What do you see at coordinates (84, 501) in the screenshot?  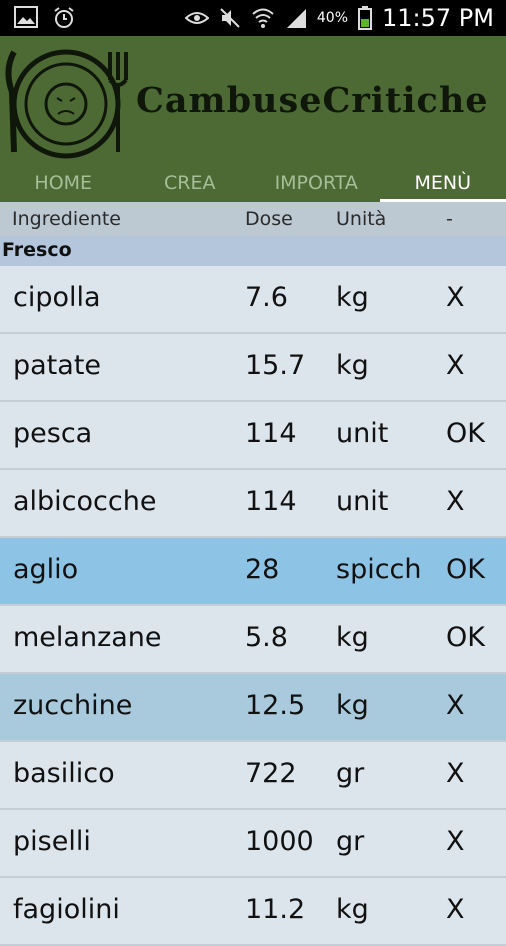 I see `row-name: albicocche` at bounding box center [84, 501].